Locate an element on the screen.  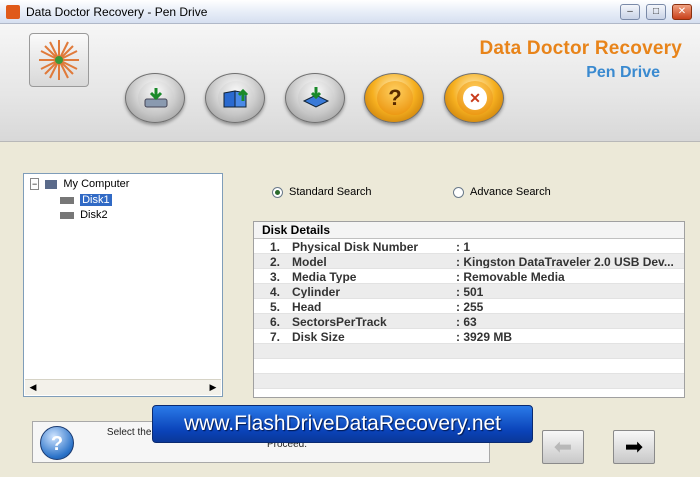
tree-item-label: Disk2 is located at coordinates (94, 215).